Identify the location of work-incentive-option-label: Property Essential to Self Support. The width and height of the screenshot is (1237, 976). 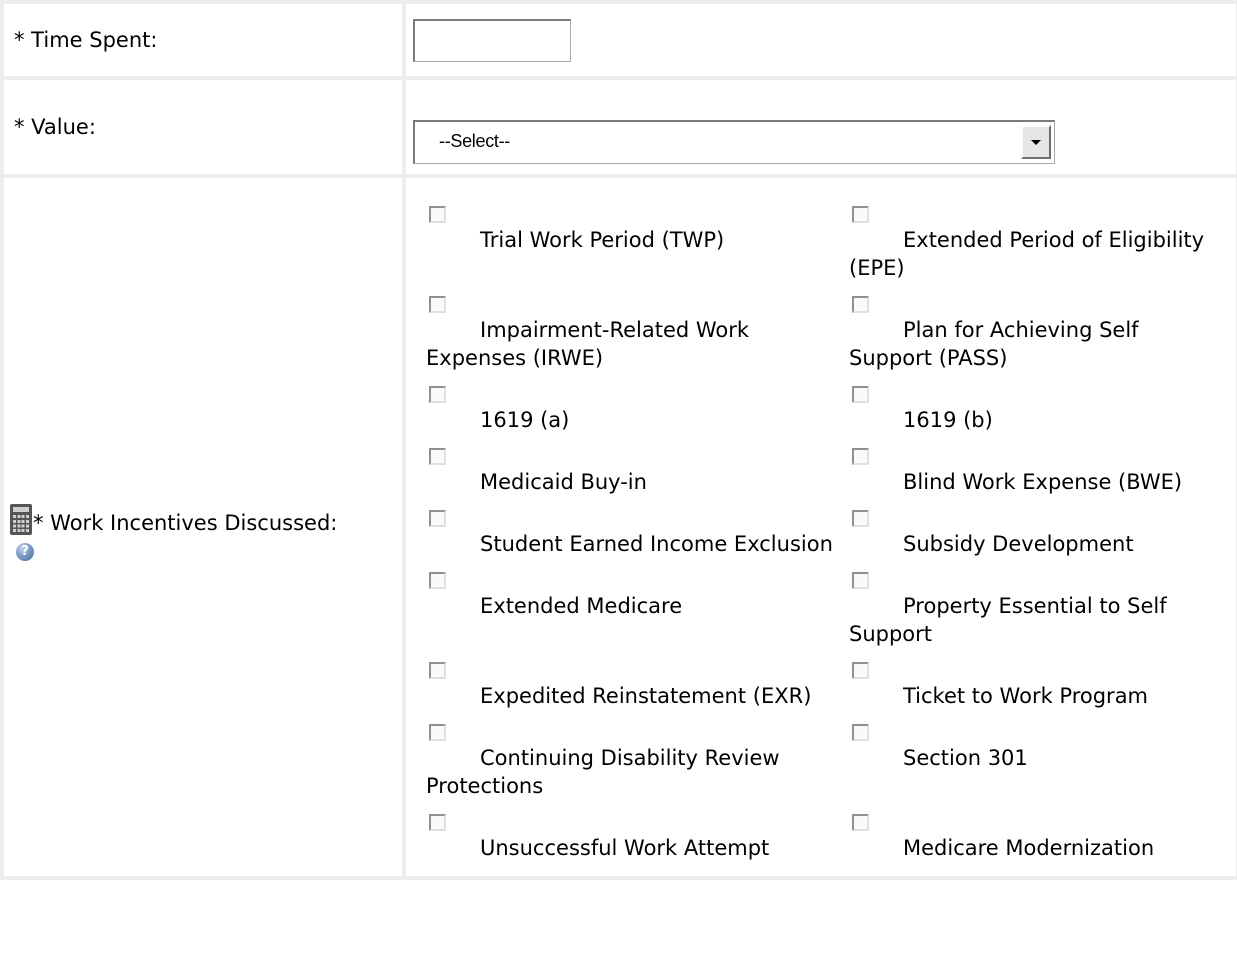
(1008, 620).